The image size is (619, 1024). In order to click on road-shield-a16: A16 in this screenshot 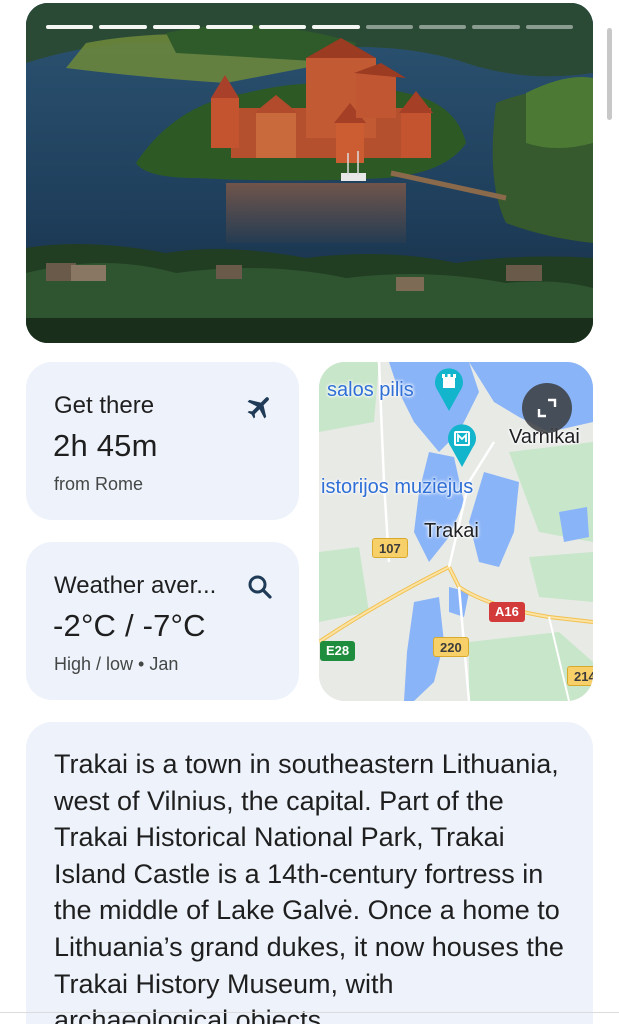, I will do `click(507, 612)`.